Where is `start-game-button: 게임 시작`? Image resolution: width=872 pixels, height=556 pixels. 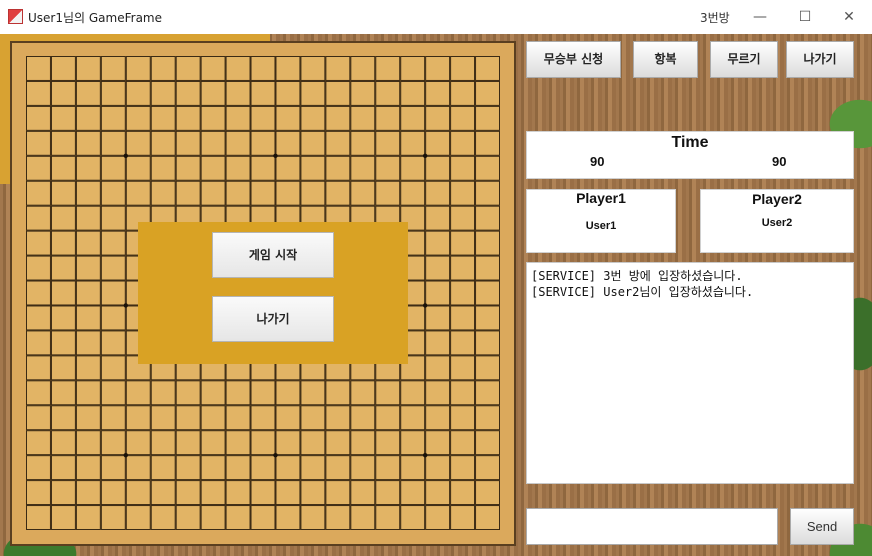
start-game-button: 게임 시작 is located at coordinates (273, 255).